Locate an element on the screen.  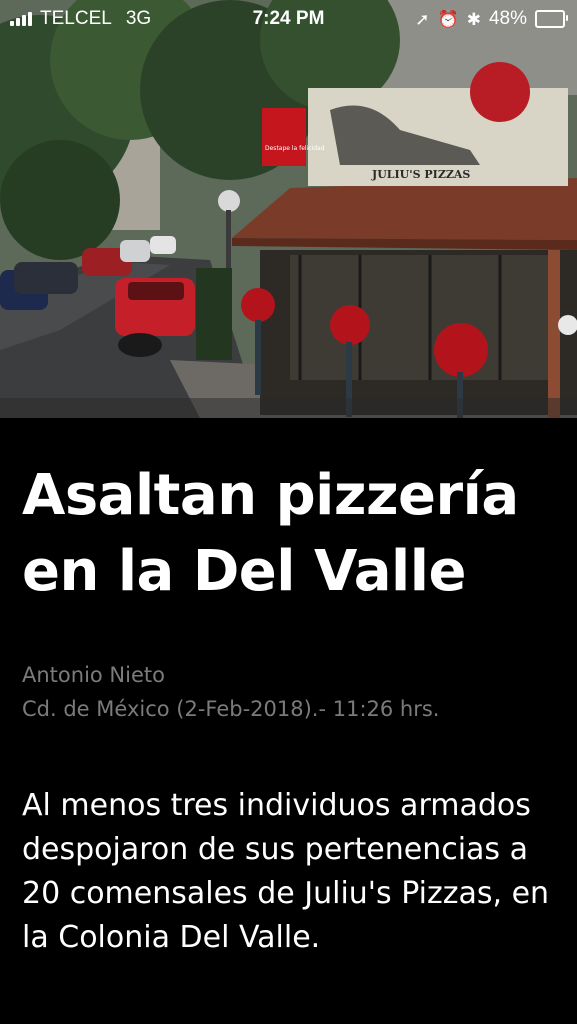
bluetooth-icon: ✱ is located at coordinates (473, 19).